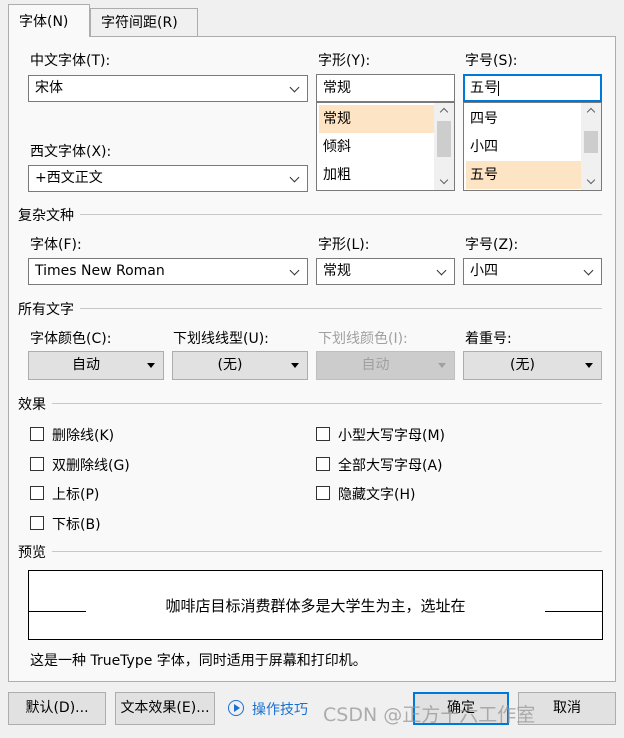 The width and height of the screenshot is (624, 738). I want to click on font-size-list: 四号 小四 五号, so click(532, 146).